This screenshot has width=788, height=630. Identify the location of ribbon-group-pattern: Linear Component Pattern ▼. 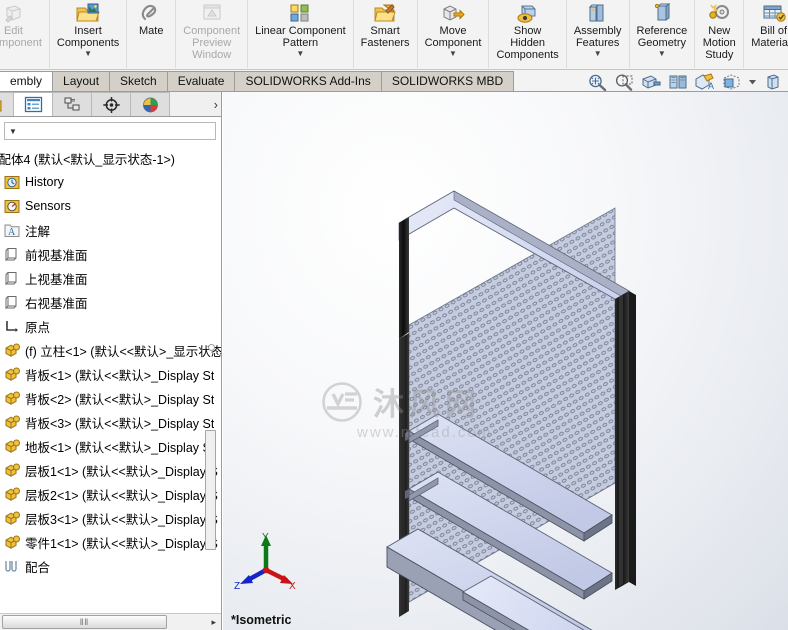
(301, 34).